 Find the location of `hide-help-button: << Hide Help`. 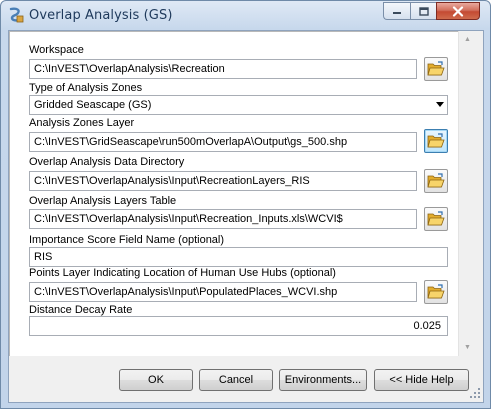

hide-help-button: << Hide Help is located at coordinates (421, 380).